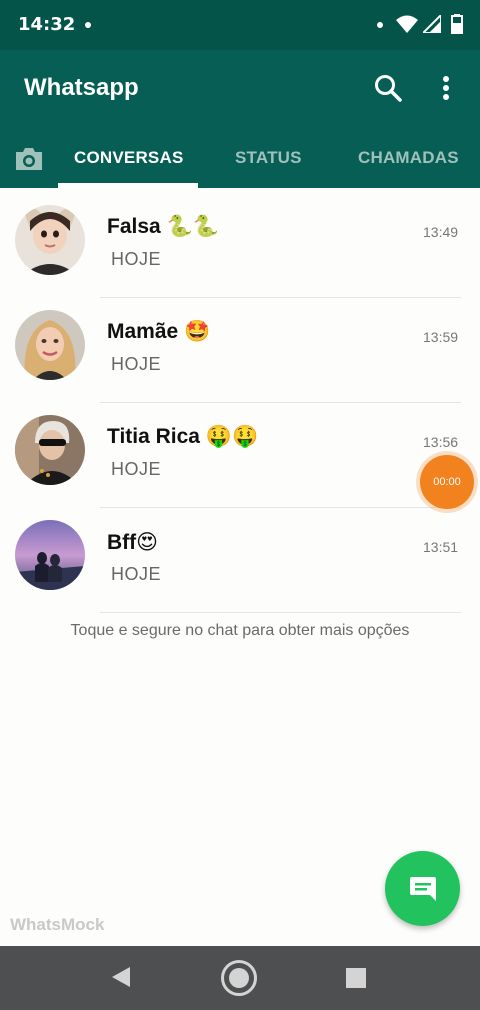 Image resolution: width=480 pixels, height=1010 pixels. I want to click on chat-time: 13:51, so click(441, 547).